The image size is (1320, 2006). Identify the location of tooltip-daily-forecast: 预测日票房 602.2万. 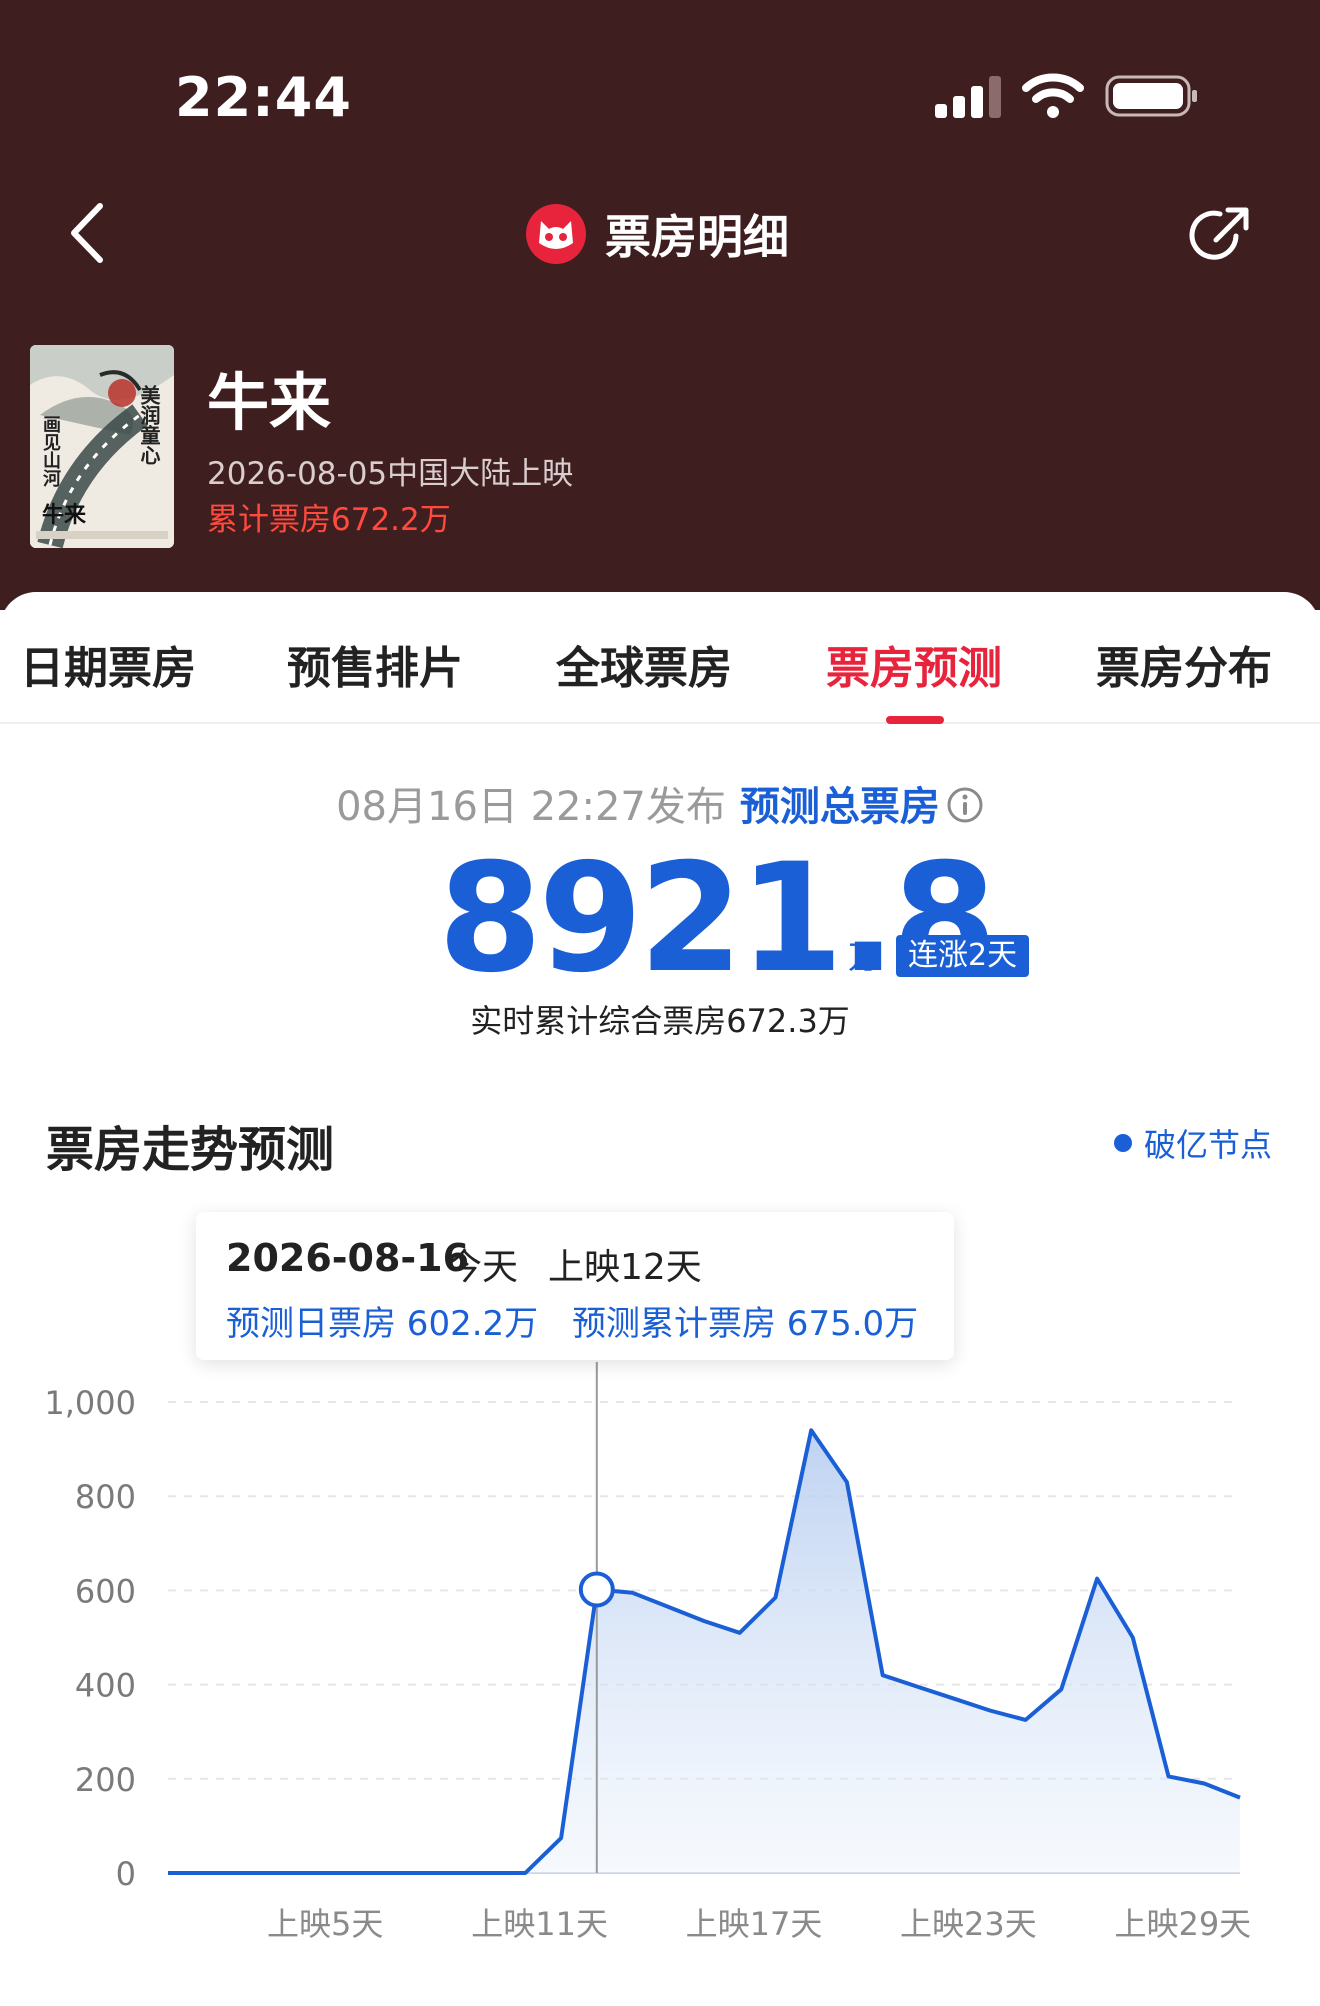
(382, 1324).